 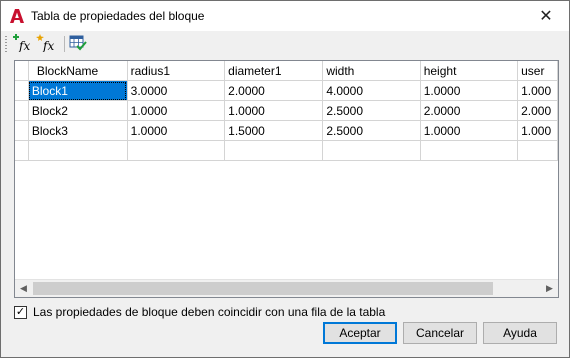 I want to click on table-row: Block1 3.0000 2.0000 4.0000 1.0000 1.000, so click(x=286, y=90).